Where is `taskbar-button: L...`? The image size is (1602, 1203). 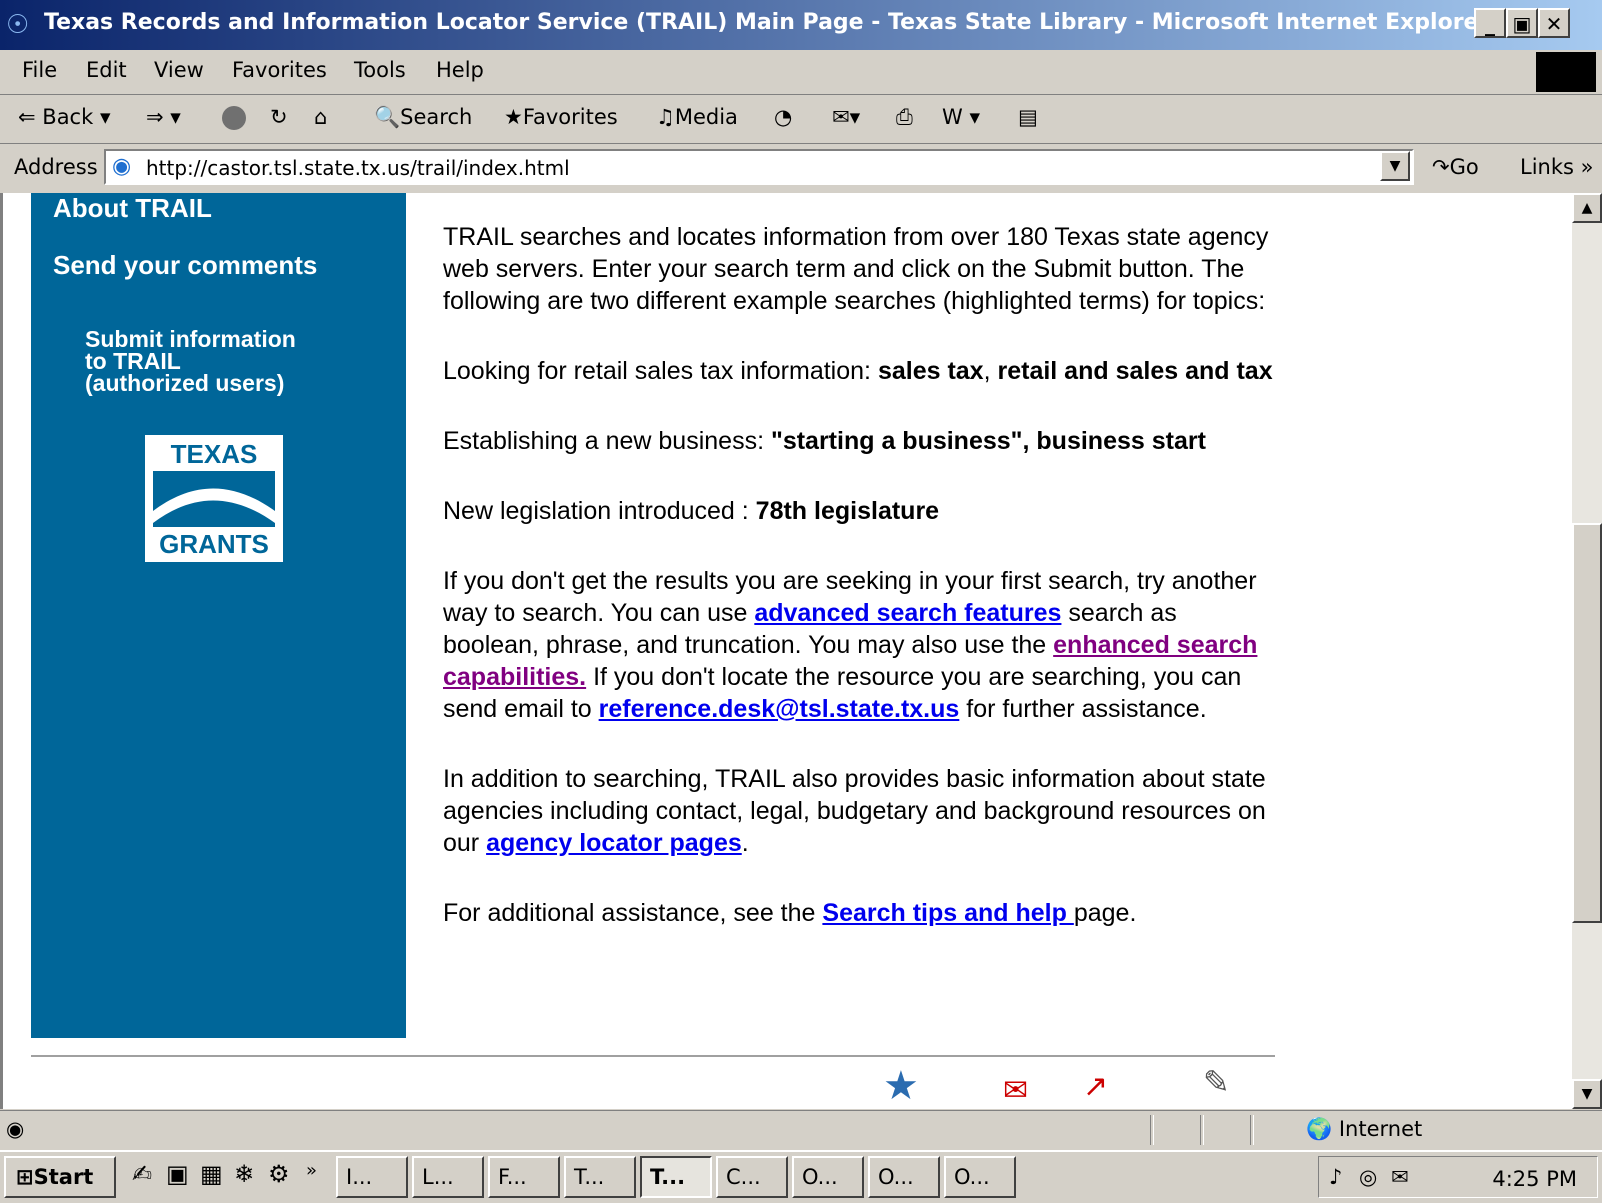 taskbar-button: L... is located at coordinates (448, 1177).